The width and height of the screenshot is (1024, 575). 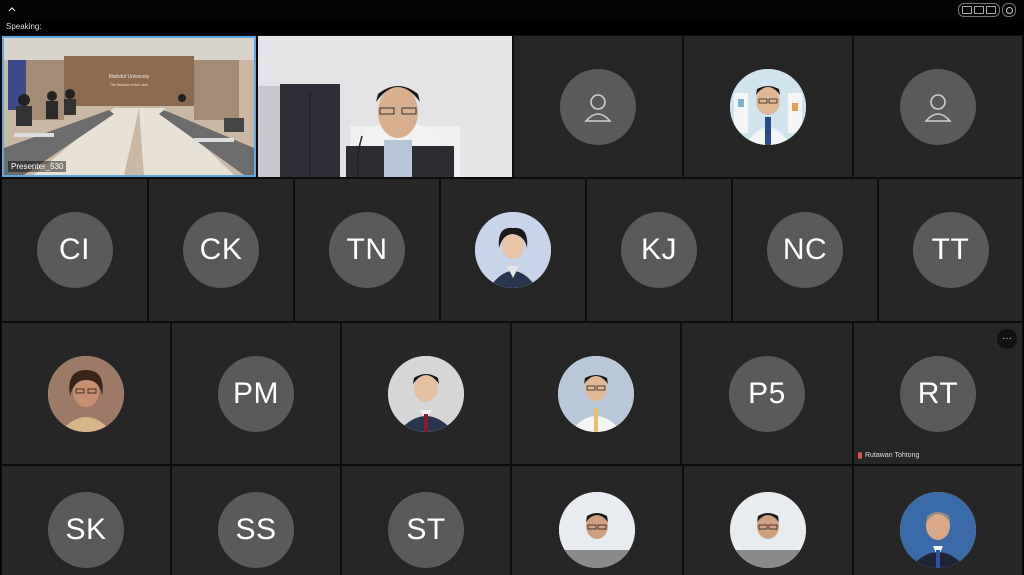 I want to click on avatar-initials: KJ, so click(x=659, y=250).